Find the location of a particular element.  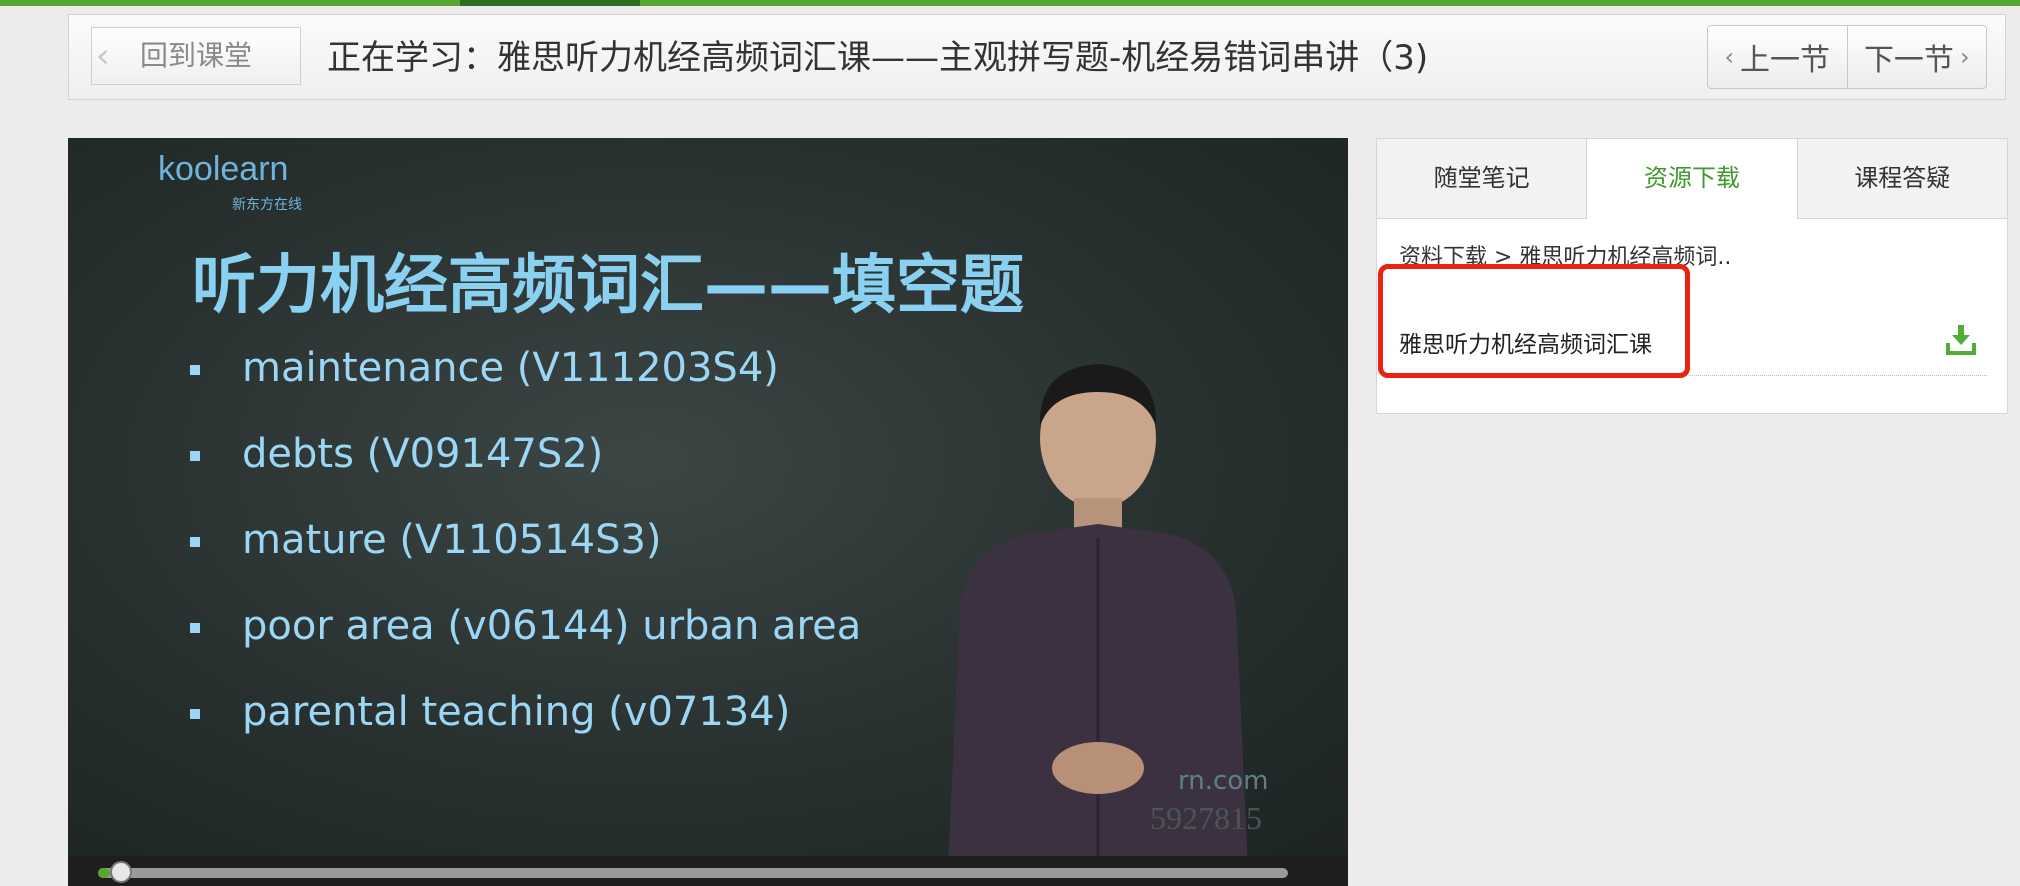

slide-bullet: poor area (v06144) urban area is located at coordinates (525, 639).